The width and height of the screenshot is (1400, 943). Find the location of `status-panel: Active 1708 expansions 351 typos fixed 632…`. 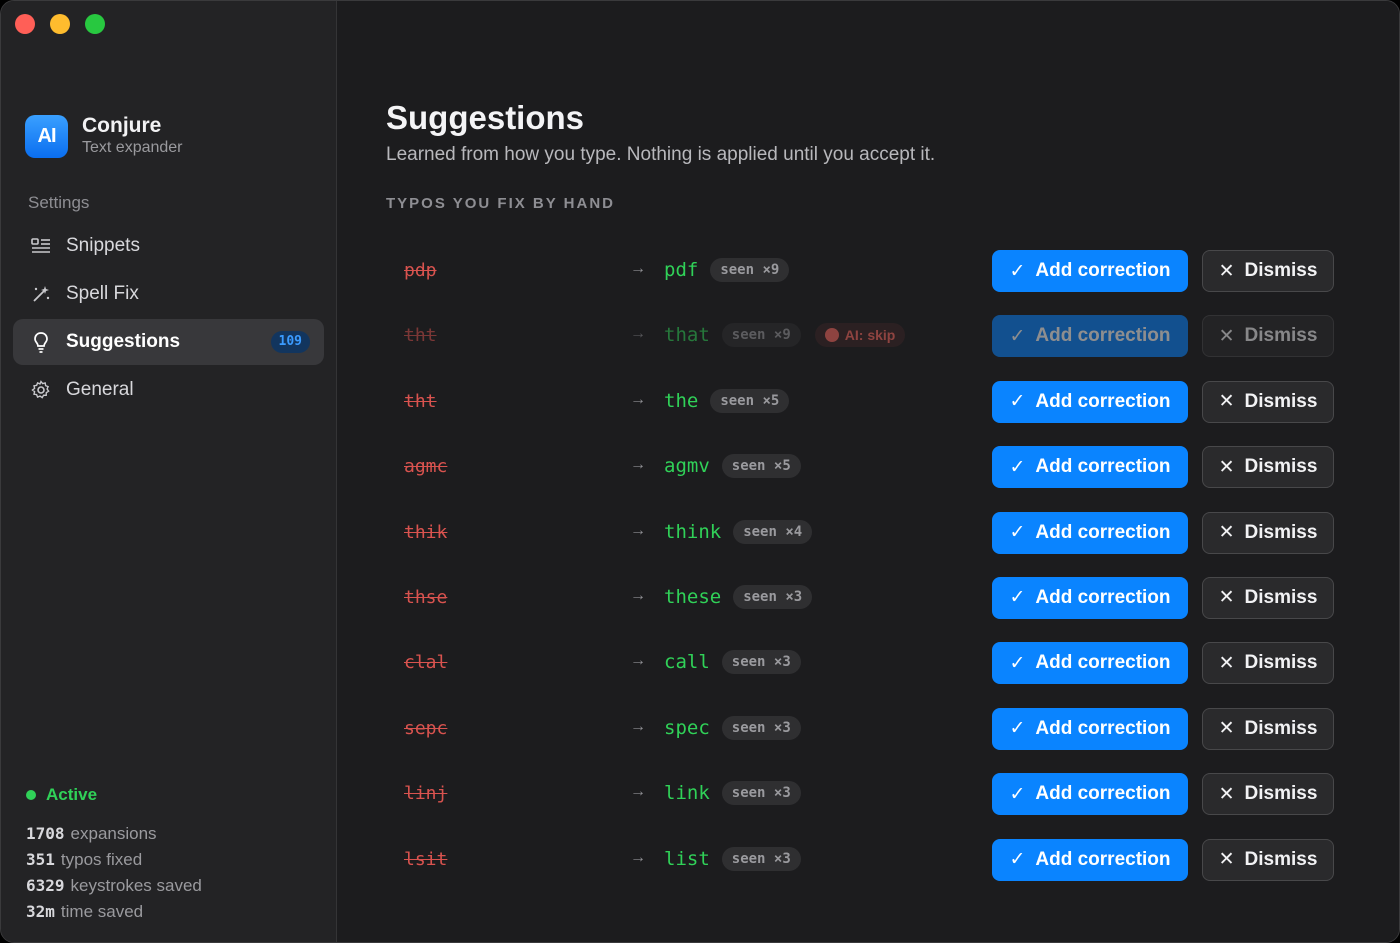

status-panel: Active 1708 expansions 351 typos fixed 632… is located at coordinates (114, 855).